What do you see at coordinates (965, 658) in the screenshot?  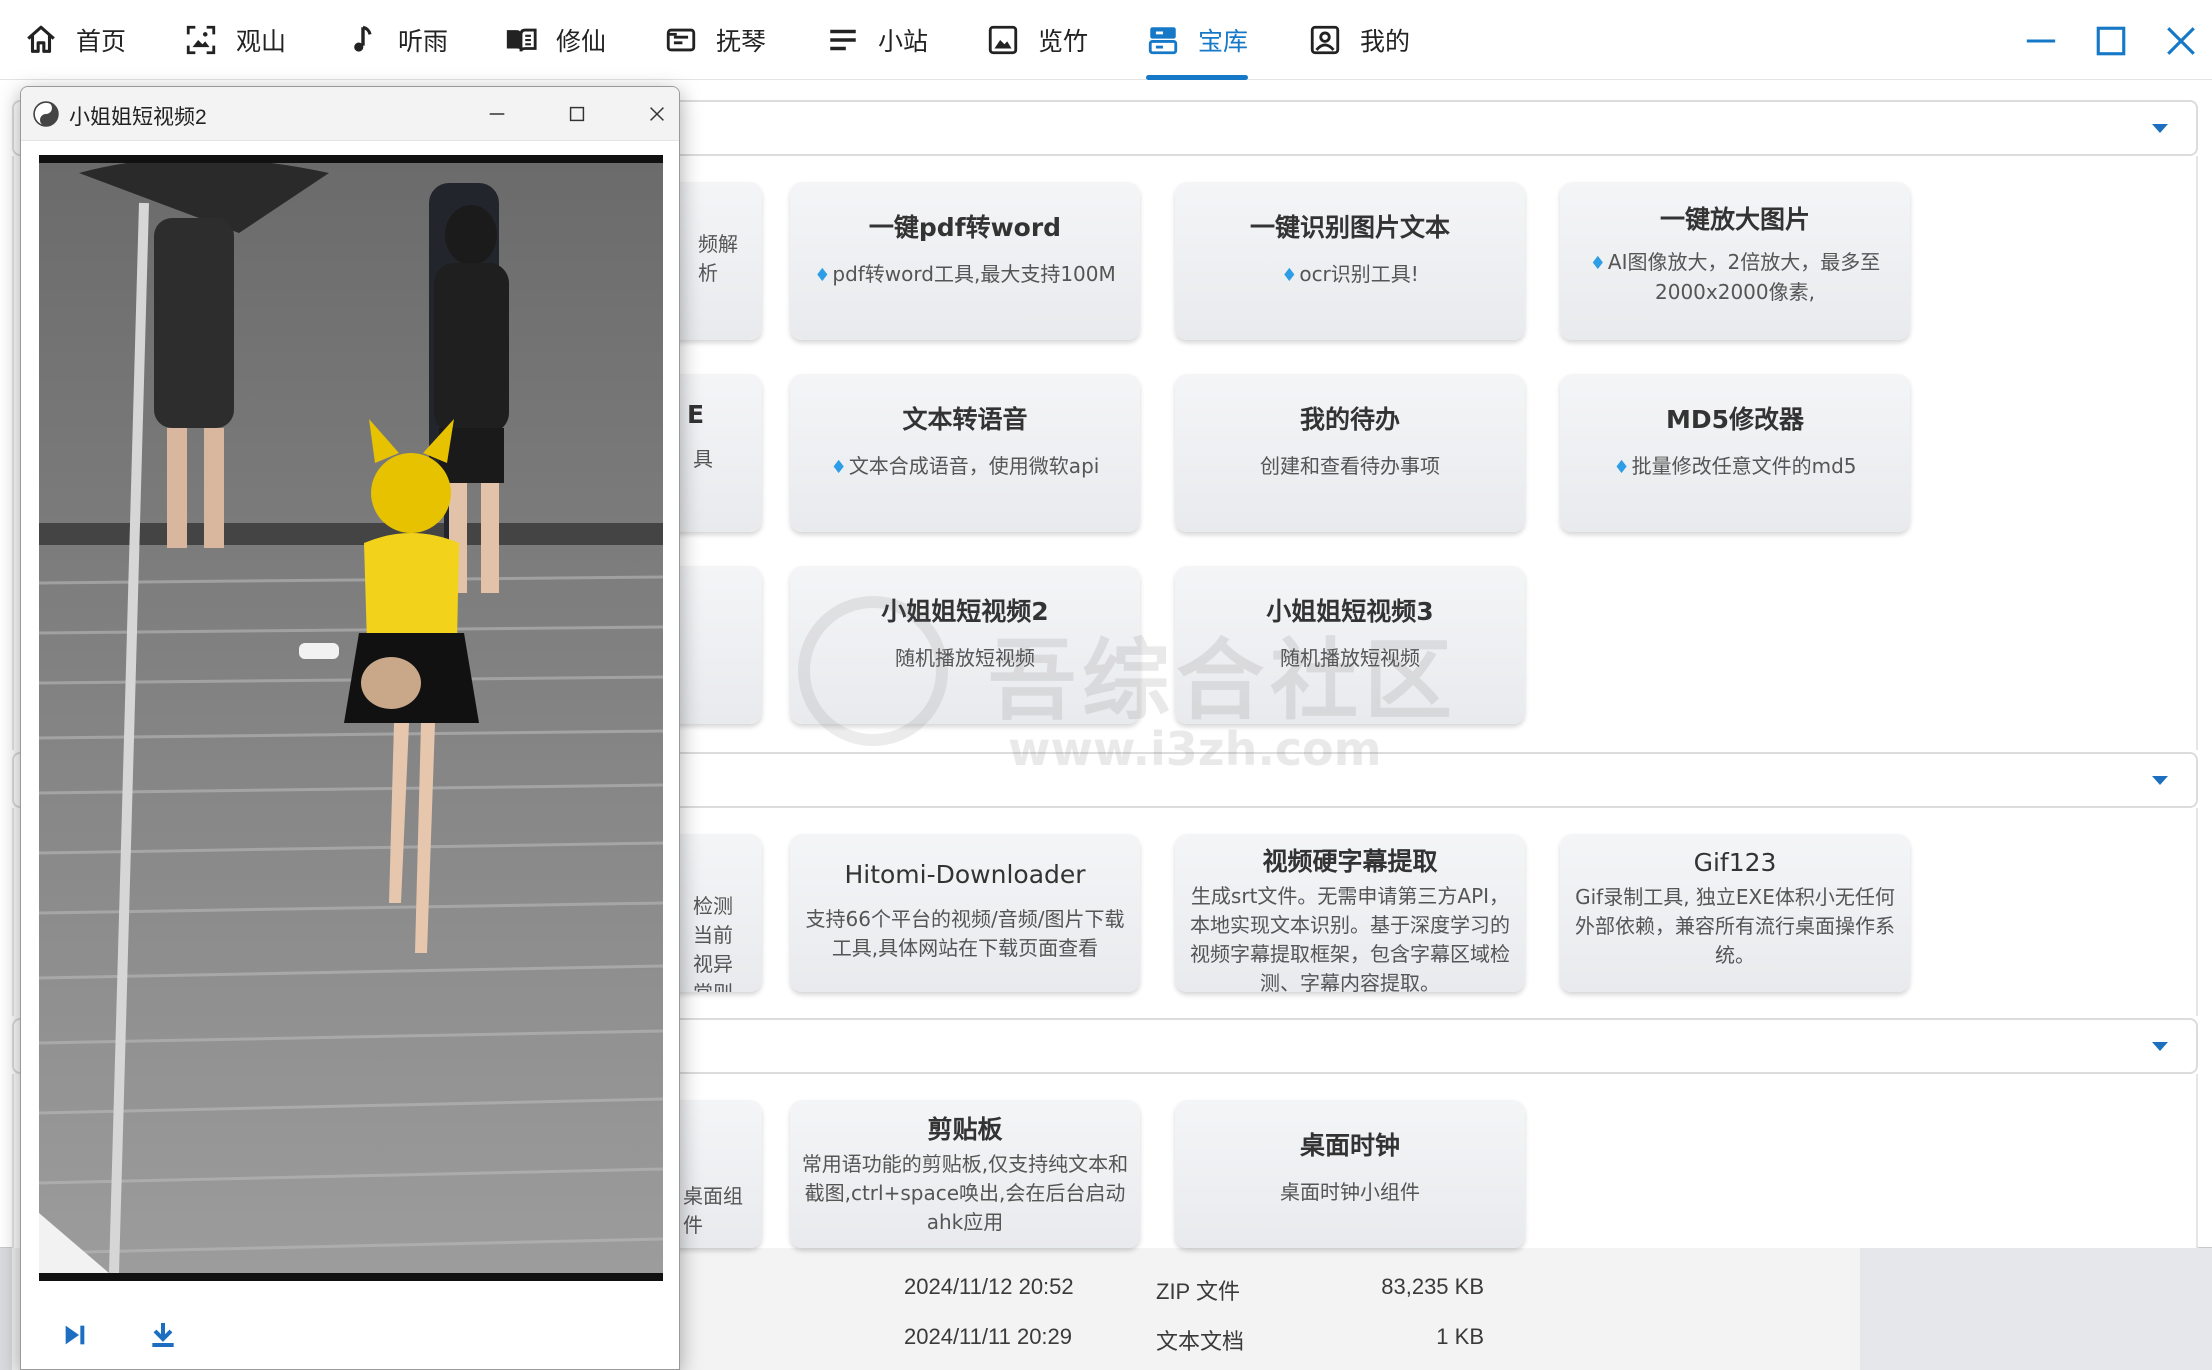 I see `card-desc: 随机播放短视频` at bounding box center [965, 658].